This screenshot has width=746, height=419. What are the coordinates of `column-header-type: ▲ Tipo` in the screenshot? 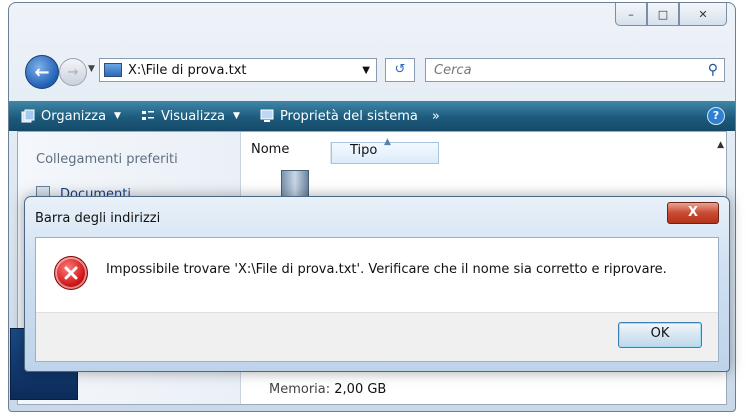 It's located at (385, 150).